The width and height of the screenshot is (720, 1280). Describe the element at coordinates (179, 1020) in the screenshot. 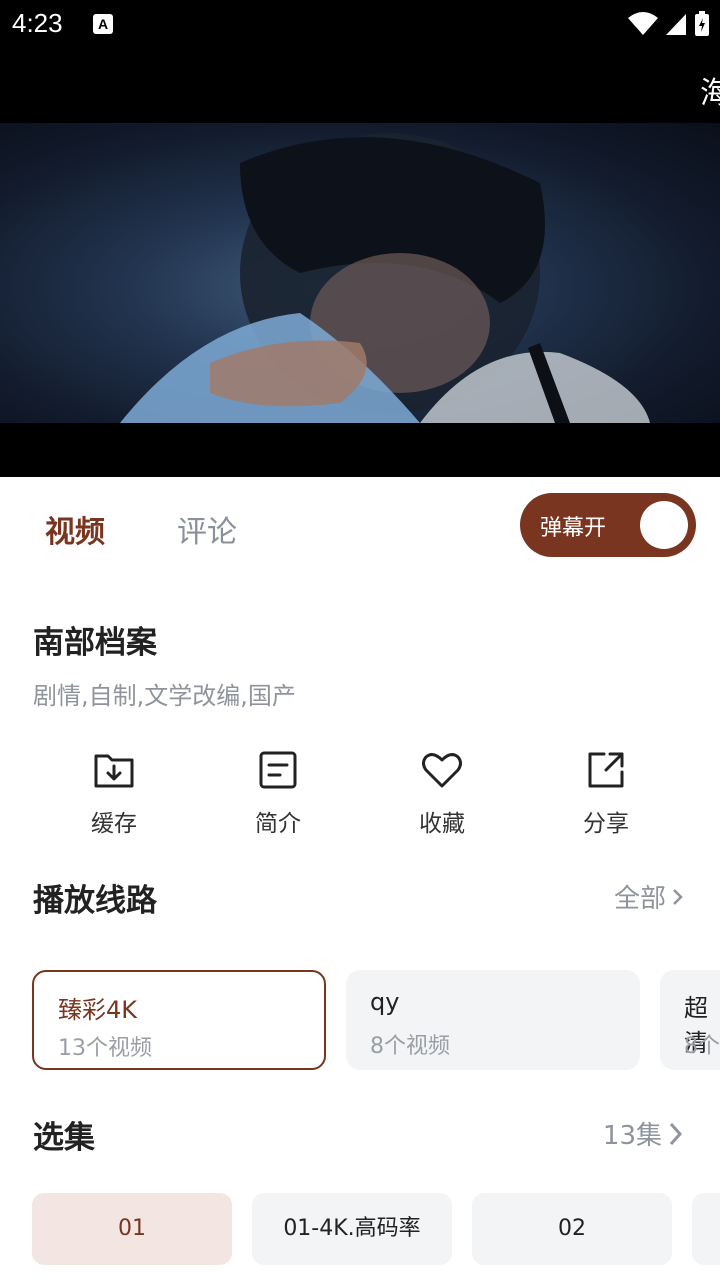

I see `route-card: 臻彩4K 13个视频` at that location.